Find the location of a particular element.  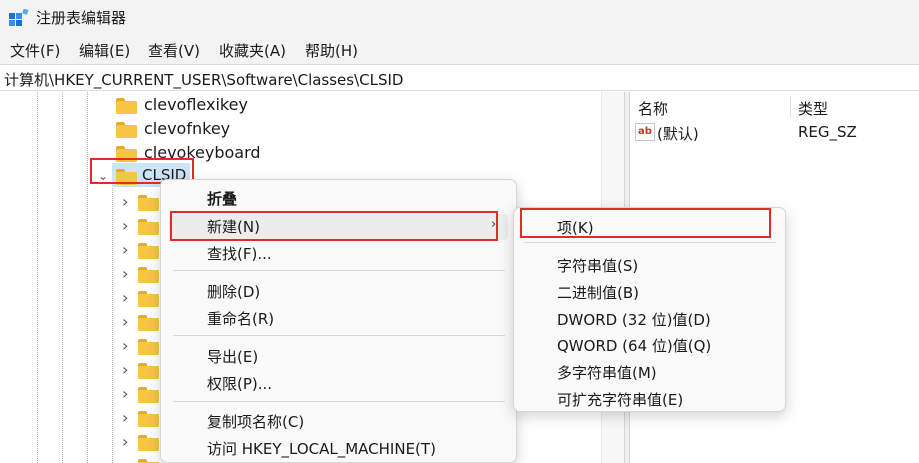

title-bar: 注册表编辑器 is located at coordinates (459, 18).